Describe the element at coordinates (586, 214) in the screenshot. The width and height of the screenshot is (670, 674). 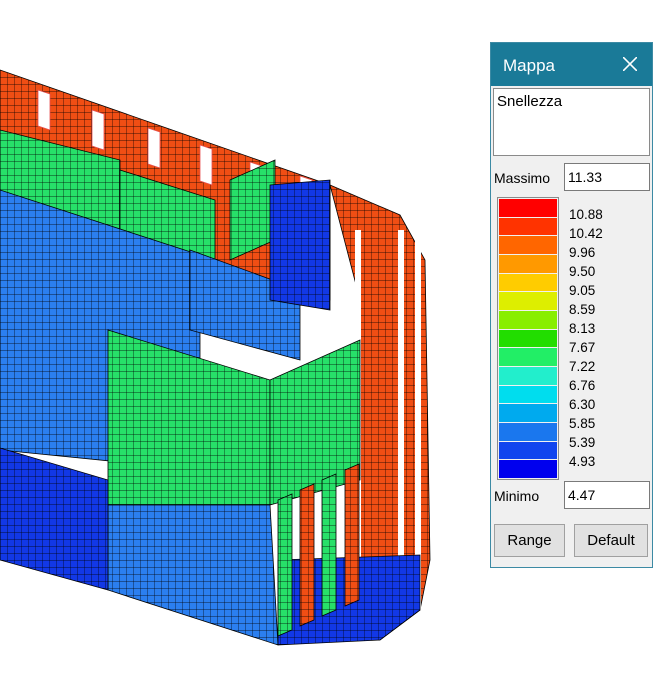
I see `scale-tick-label: 10.88` at that location.